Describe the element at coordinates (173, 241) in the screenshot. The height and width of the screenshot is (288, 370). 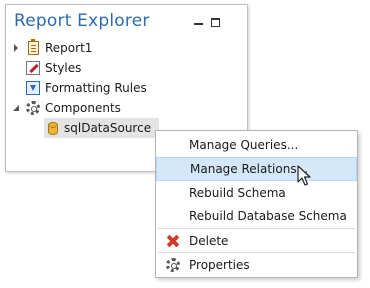
I see `delete-icon` at that location.